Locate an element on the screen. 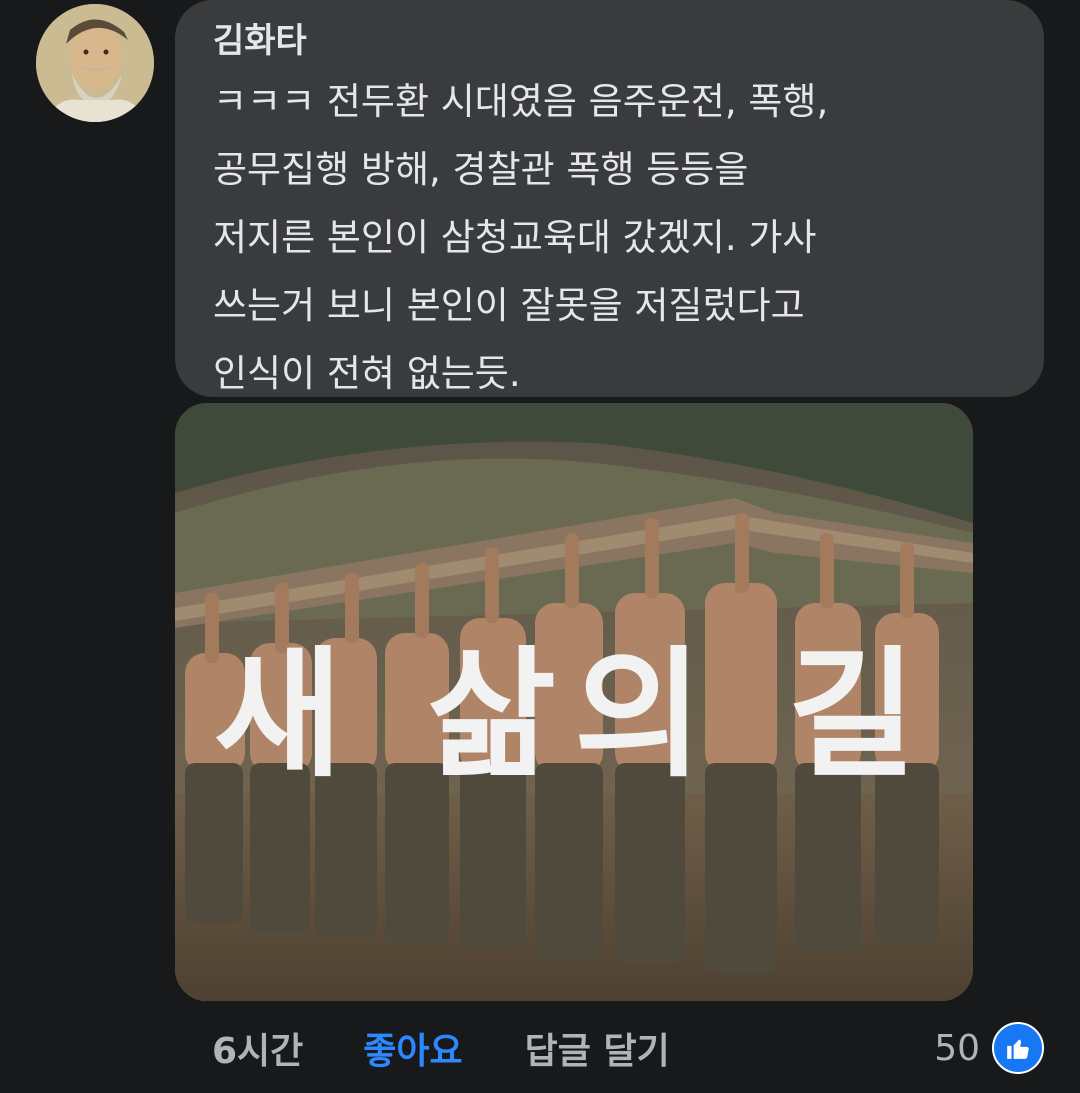  avatar-portrait is located at coordinates (95, 63).